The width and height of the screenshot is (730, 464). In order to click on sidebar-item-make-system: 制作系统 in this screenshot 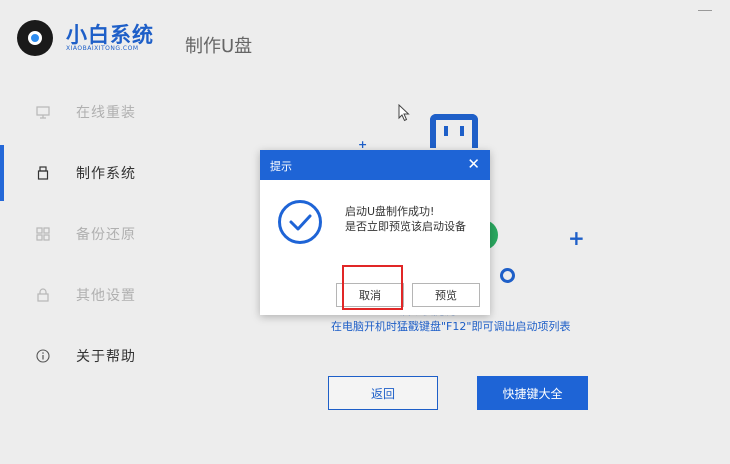, I will do `click(85, 173)`.